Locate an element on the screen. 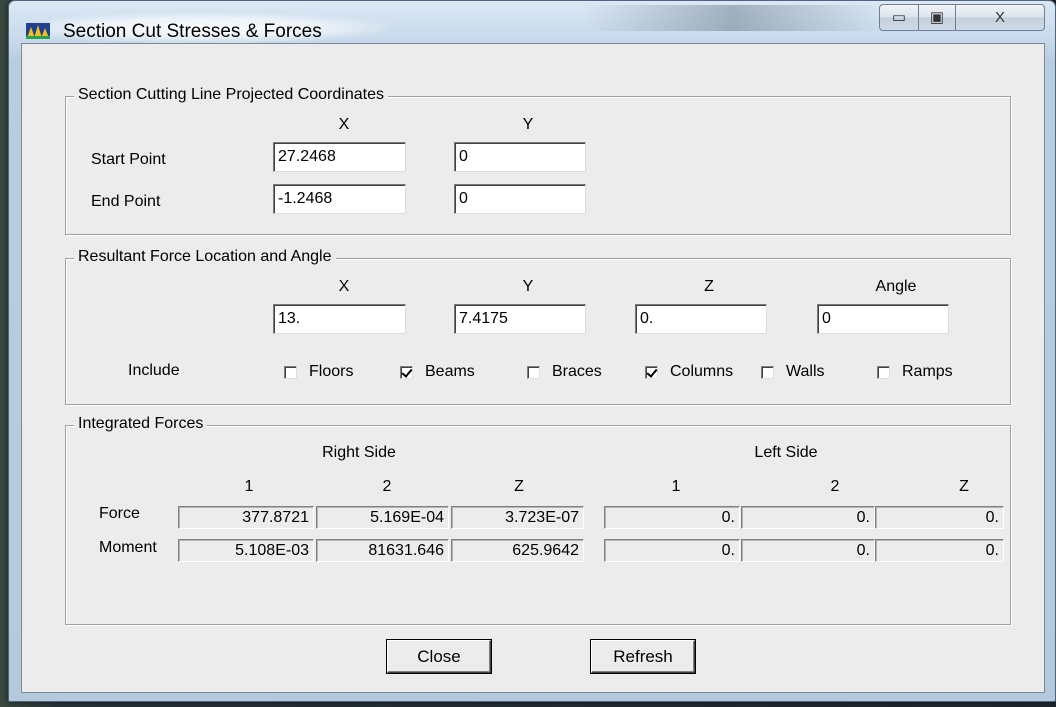 This screenshot has height=707, width=1056. title-background-blur is located at coordinates (734, 18).